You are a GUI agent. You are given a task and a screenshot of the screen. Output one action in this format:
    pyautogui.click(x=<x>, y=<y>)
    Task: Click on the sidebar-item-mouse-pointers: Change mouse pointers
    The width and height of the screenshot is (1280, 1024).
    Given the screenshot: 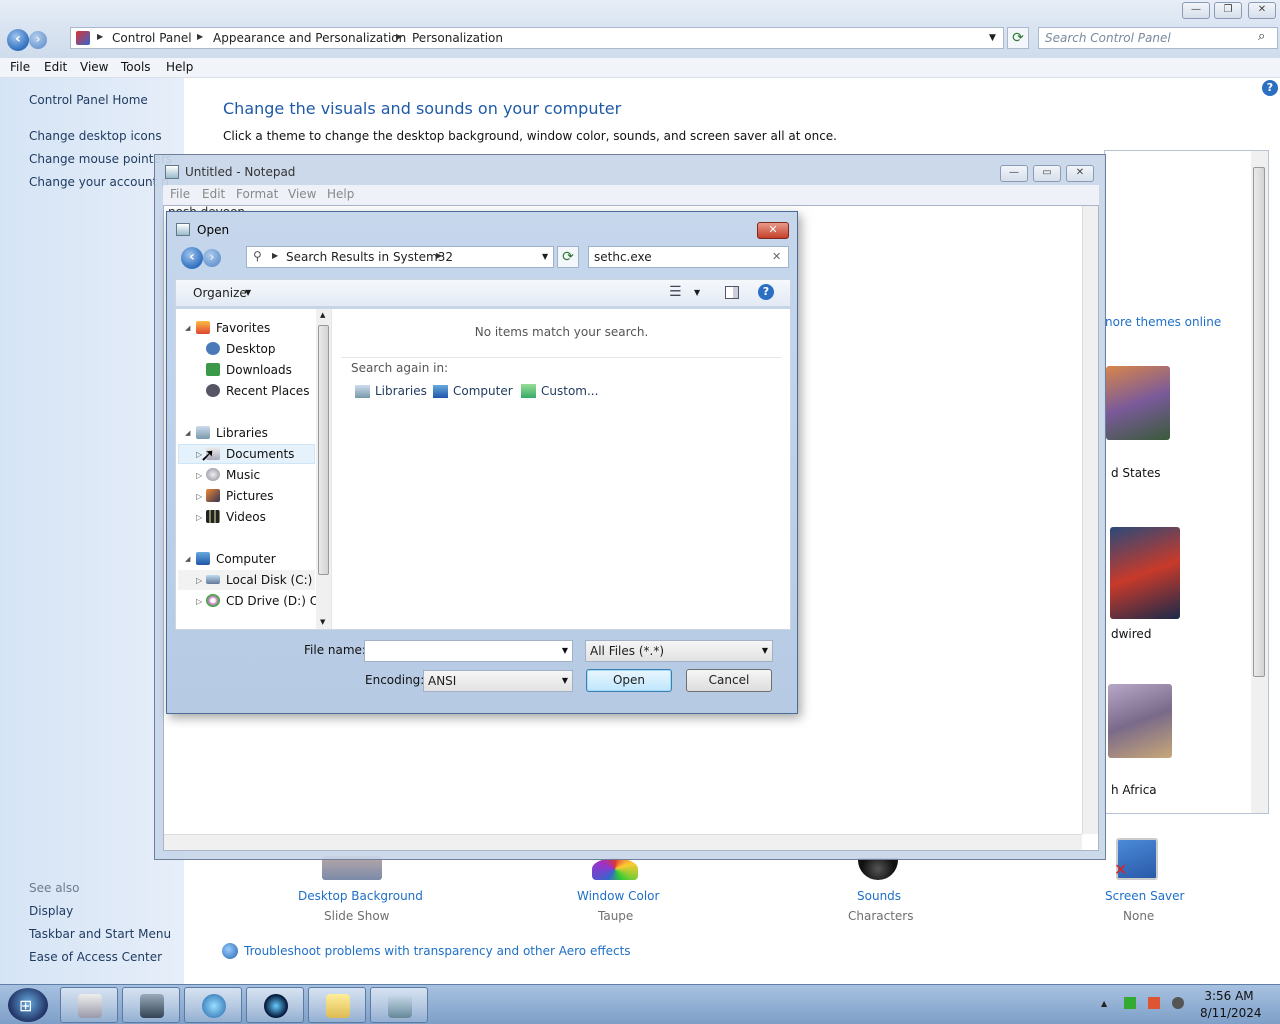 What is the action you would take?
    pyautogui.click(x=100, y=159)
    